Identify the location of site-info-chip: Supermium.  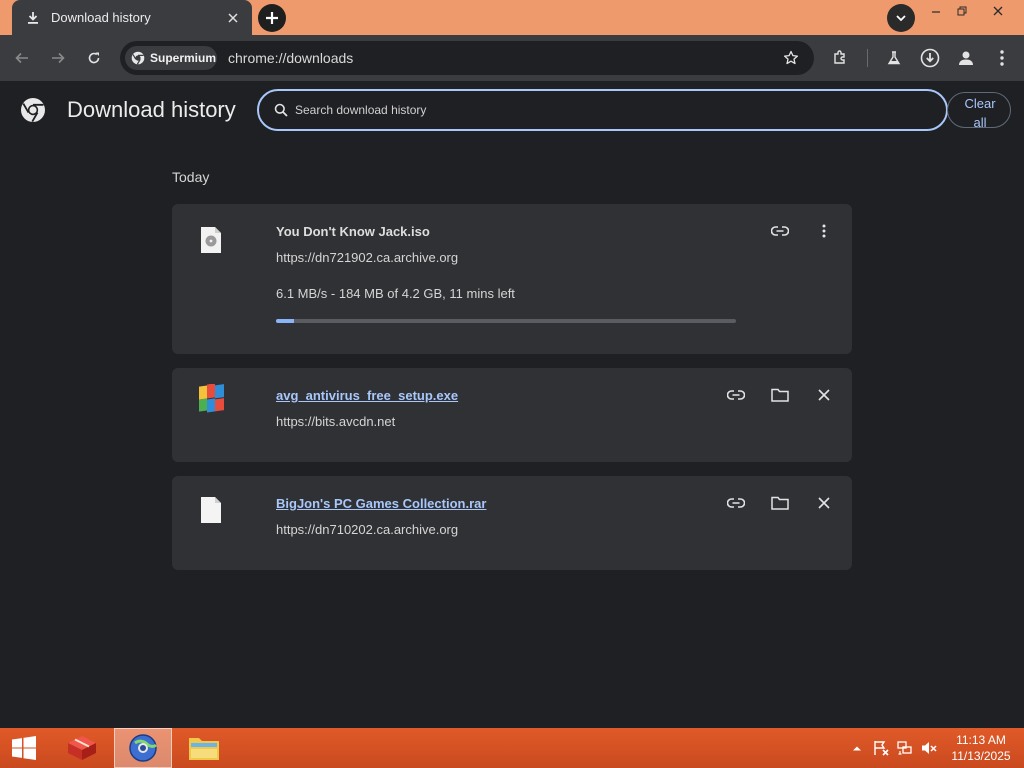
(171, 58).